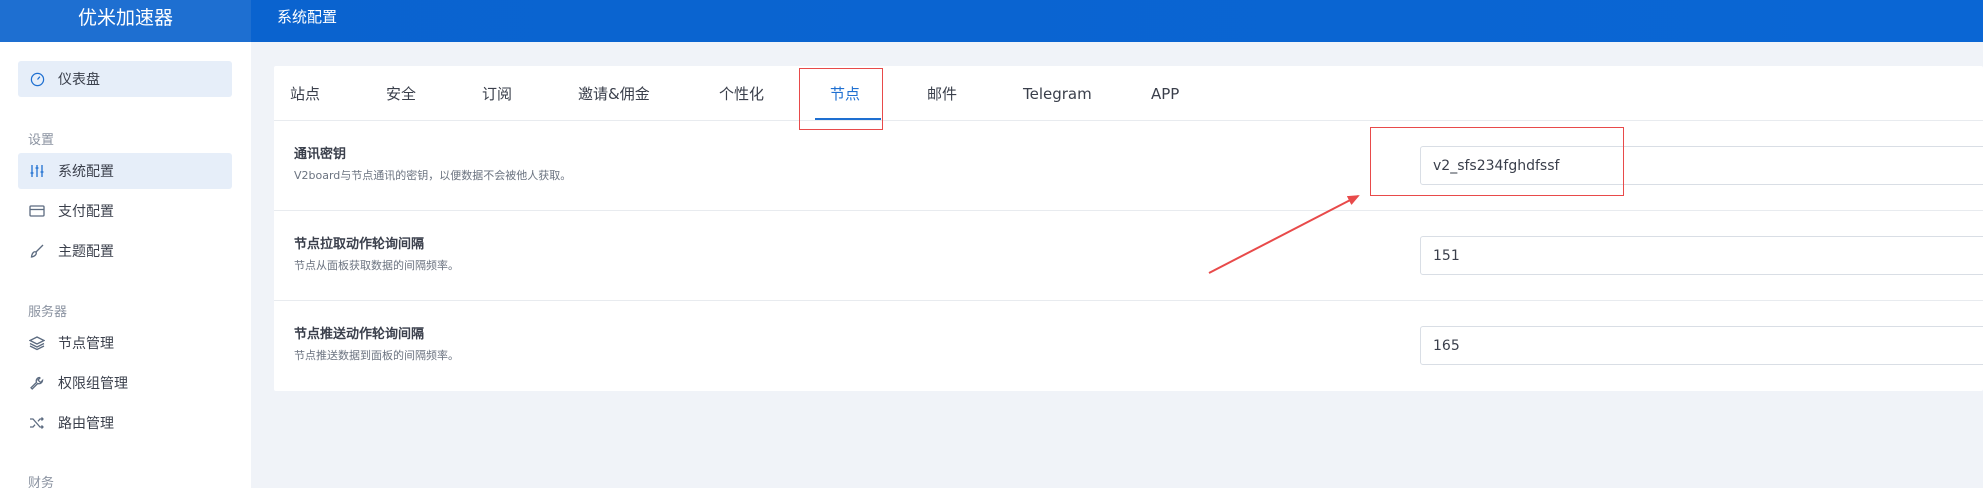 The image size is (1983, 488). I want to click on sidebar-item-payment-config: 支付配置, so click(125, 211).